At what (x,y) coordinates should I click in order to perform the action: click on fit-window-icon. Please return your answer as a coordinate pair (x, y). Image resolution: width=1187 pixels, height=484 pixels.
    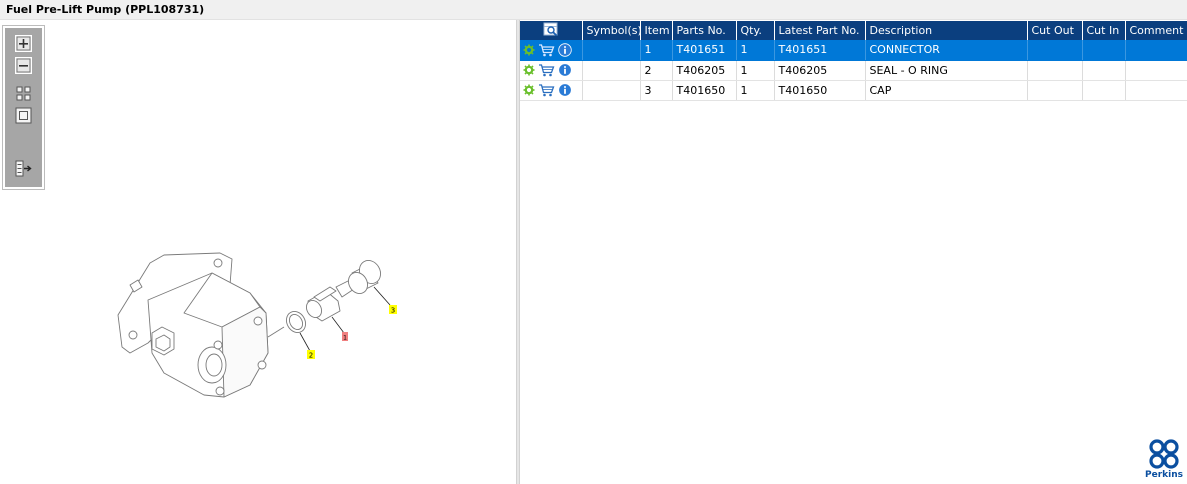
    Looking at the image, I should click on (23, 115).